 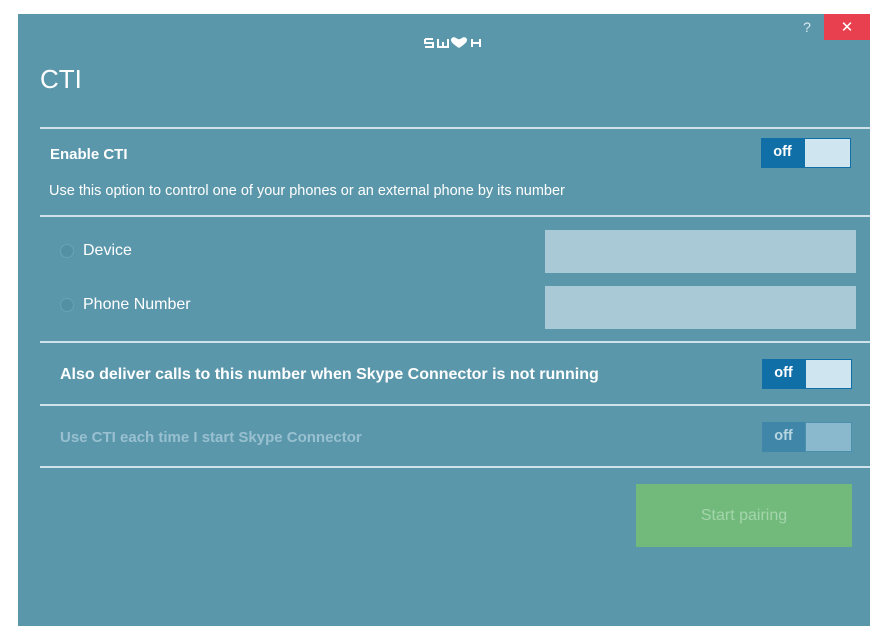 What do you see at coordinates (137, 304) in the screenshot?
I see `phone-number-label: Phone Number` at bounding box center [137, 304].